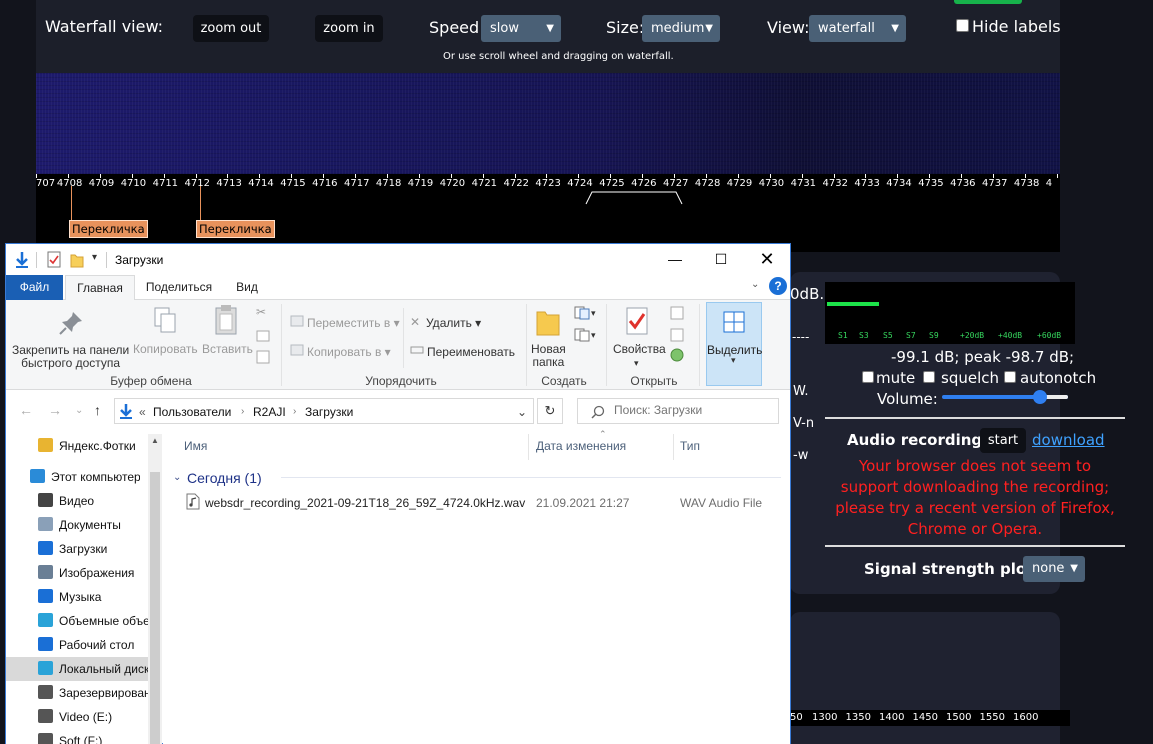  Describe the element at coordinates (522, 412) in the screenshot. I see `address-dropdown-icon: ⌄` at that location.